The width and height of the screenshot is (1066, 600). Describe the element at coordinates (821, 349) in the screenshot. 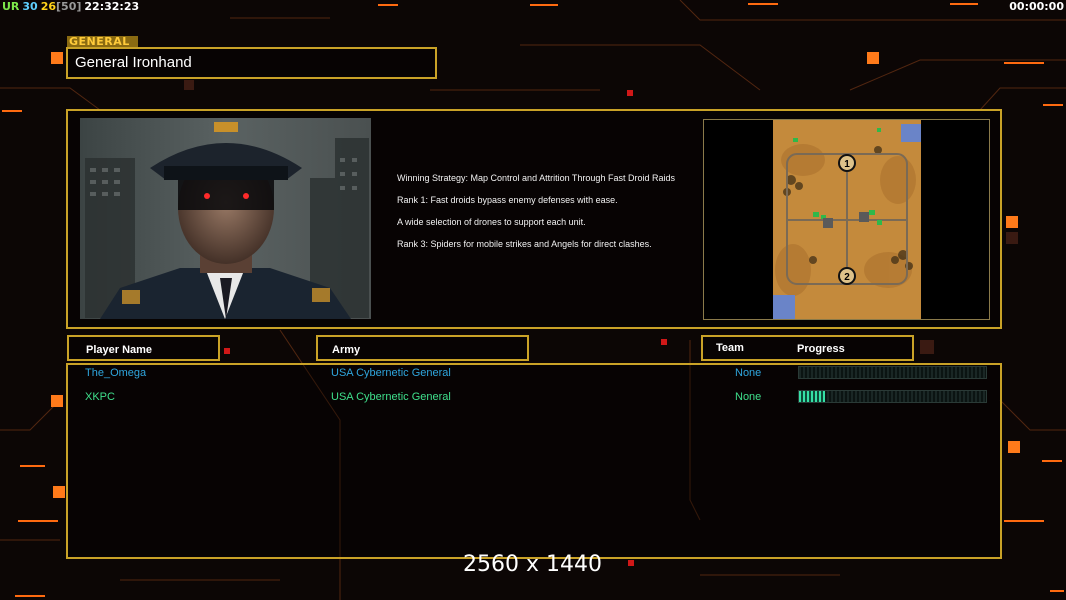

I see `header-progress-label: Progress` at that location.